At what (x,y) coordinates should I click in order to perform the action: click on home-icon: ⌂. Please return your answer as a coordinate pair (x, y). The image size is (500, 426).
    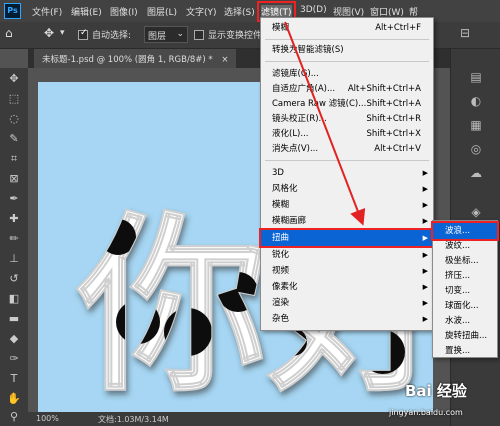
    Looking at the image, I should click on (9, 33).